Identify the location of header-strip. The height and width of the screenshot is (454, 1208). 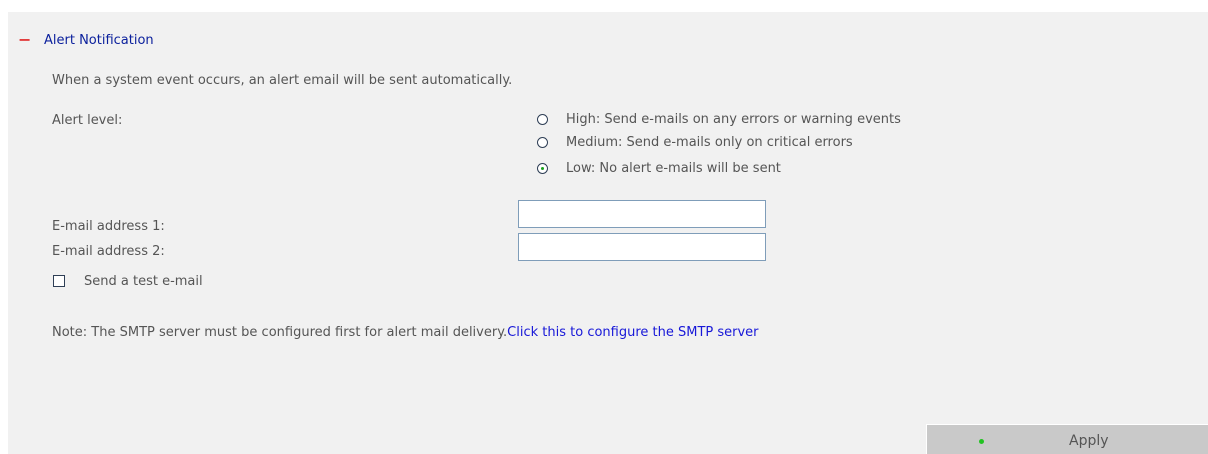
(604, 6).